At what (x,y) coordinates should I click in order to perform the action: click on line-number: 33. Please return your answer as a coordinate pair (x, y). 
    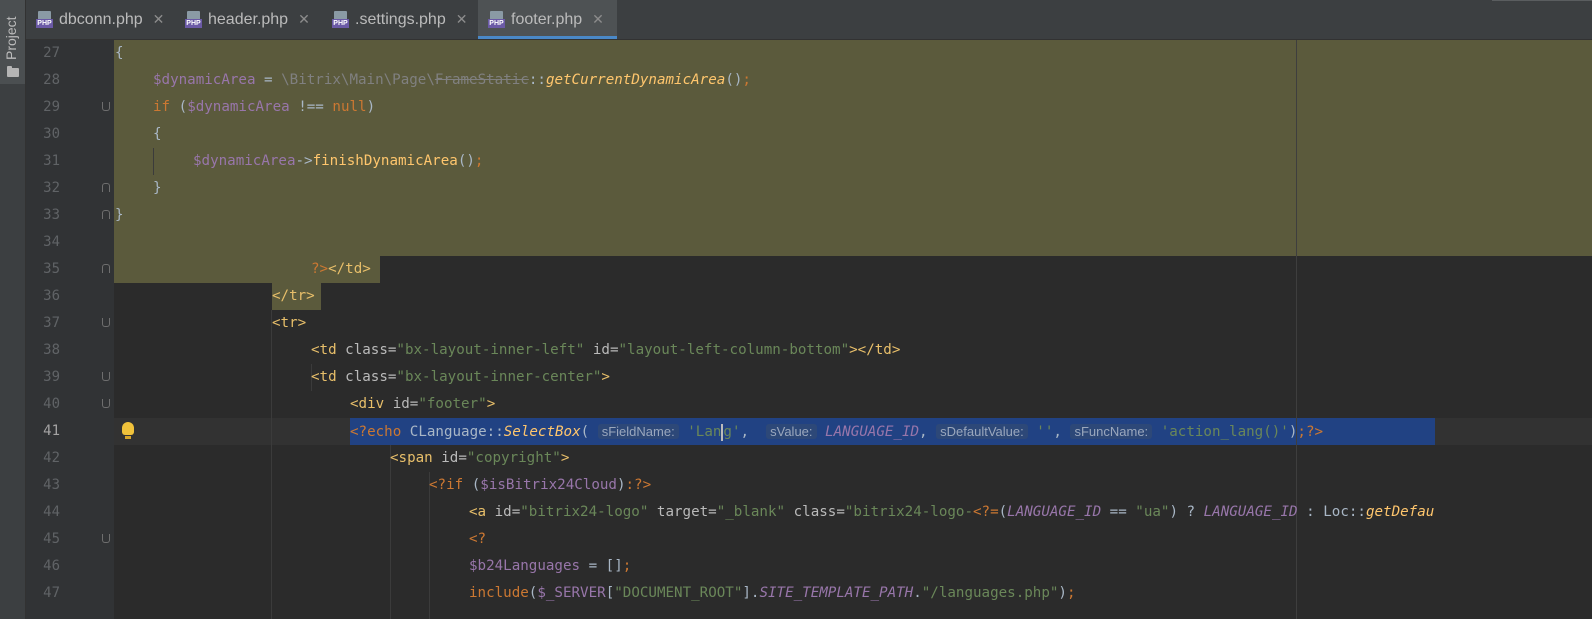
    Looking at the image, I should click on (51, 215).